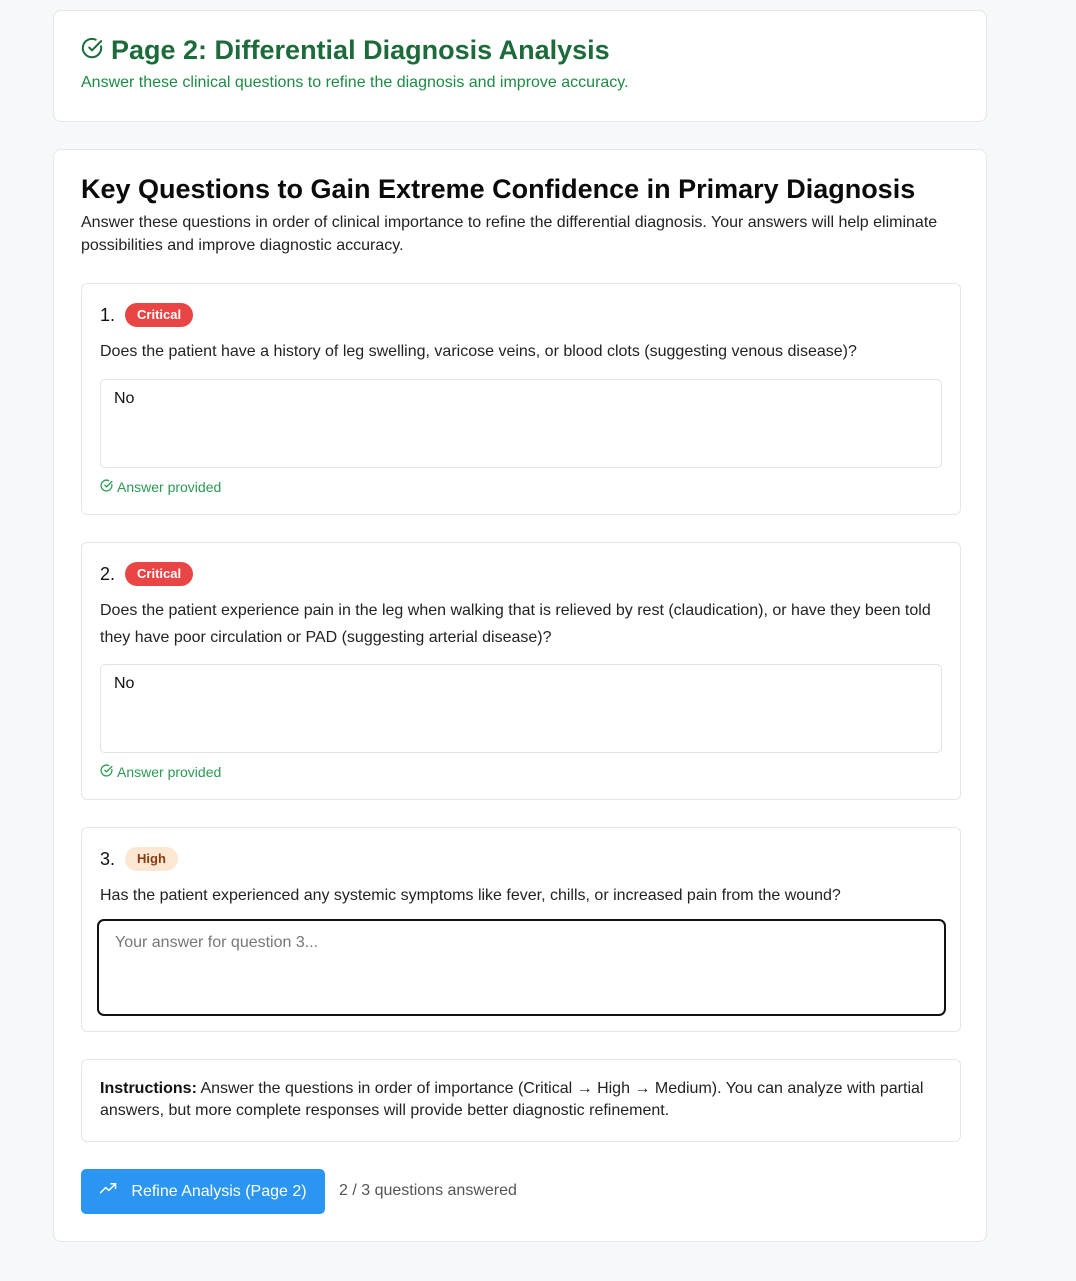  I want to click on answer-field-2: No, so click(521, 708).